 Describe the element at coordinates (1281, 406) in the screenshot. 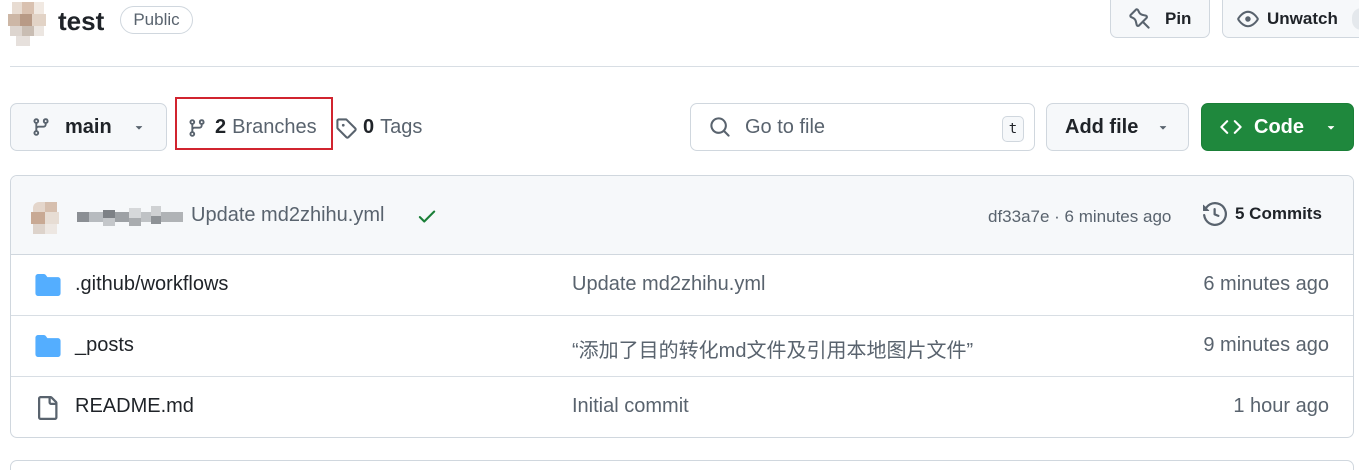

I see `file-commit-time: 1 hour ago` at that location.